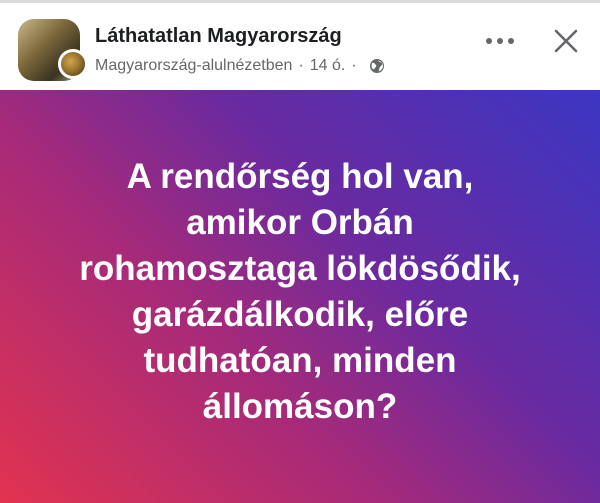 Image resolution: width=600 pixels, height=503 pixels. Describe the element at coordinates (328, 66) in the screenshot. I see `post-timestamp: 14 ó.` at that location.